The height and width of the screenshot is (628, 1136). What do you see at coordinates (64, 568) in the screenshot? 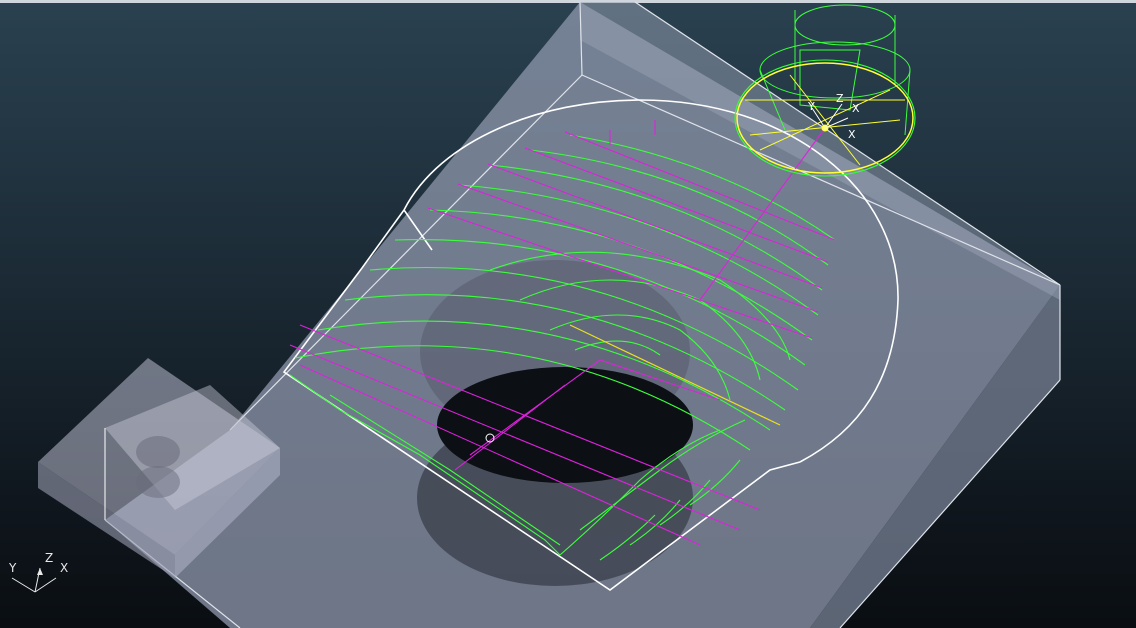
I see `triad-label-x: X` at bounding box center [64, 568].